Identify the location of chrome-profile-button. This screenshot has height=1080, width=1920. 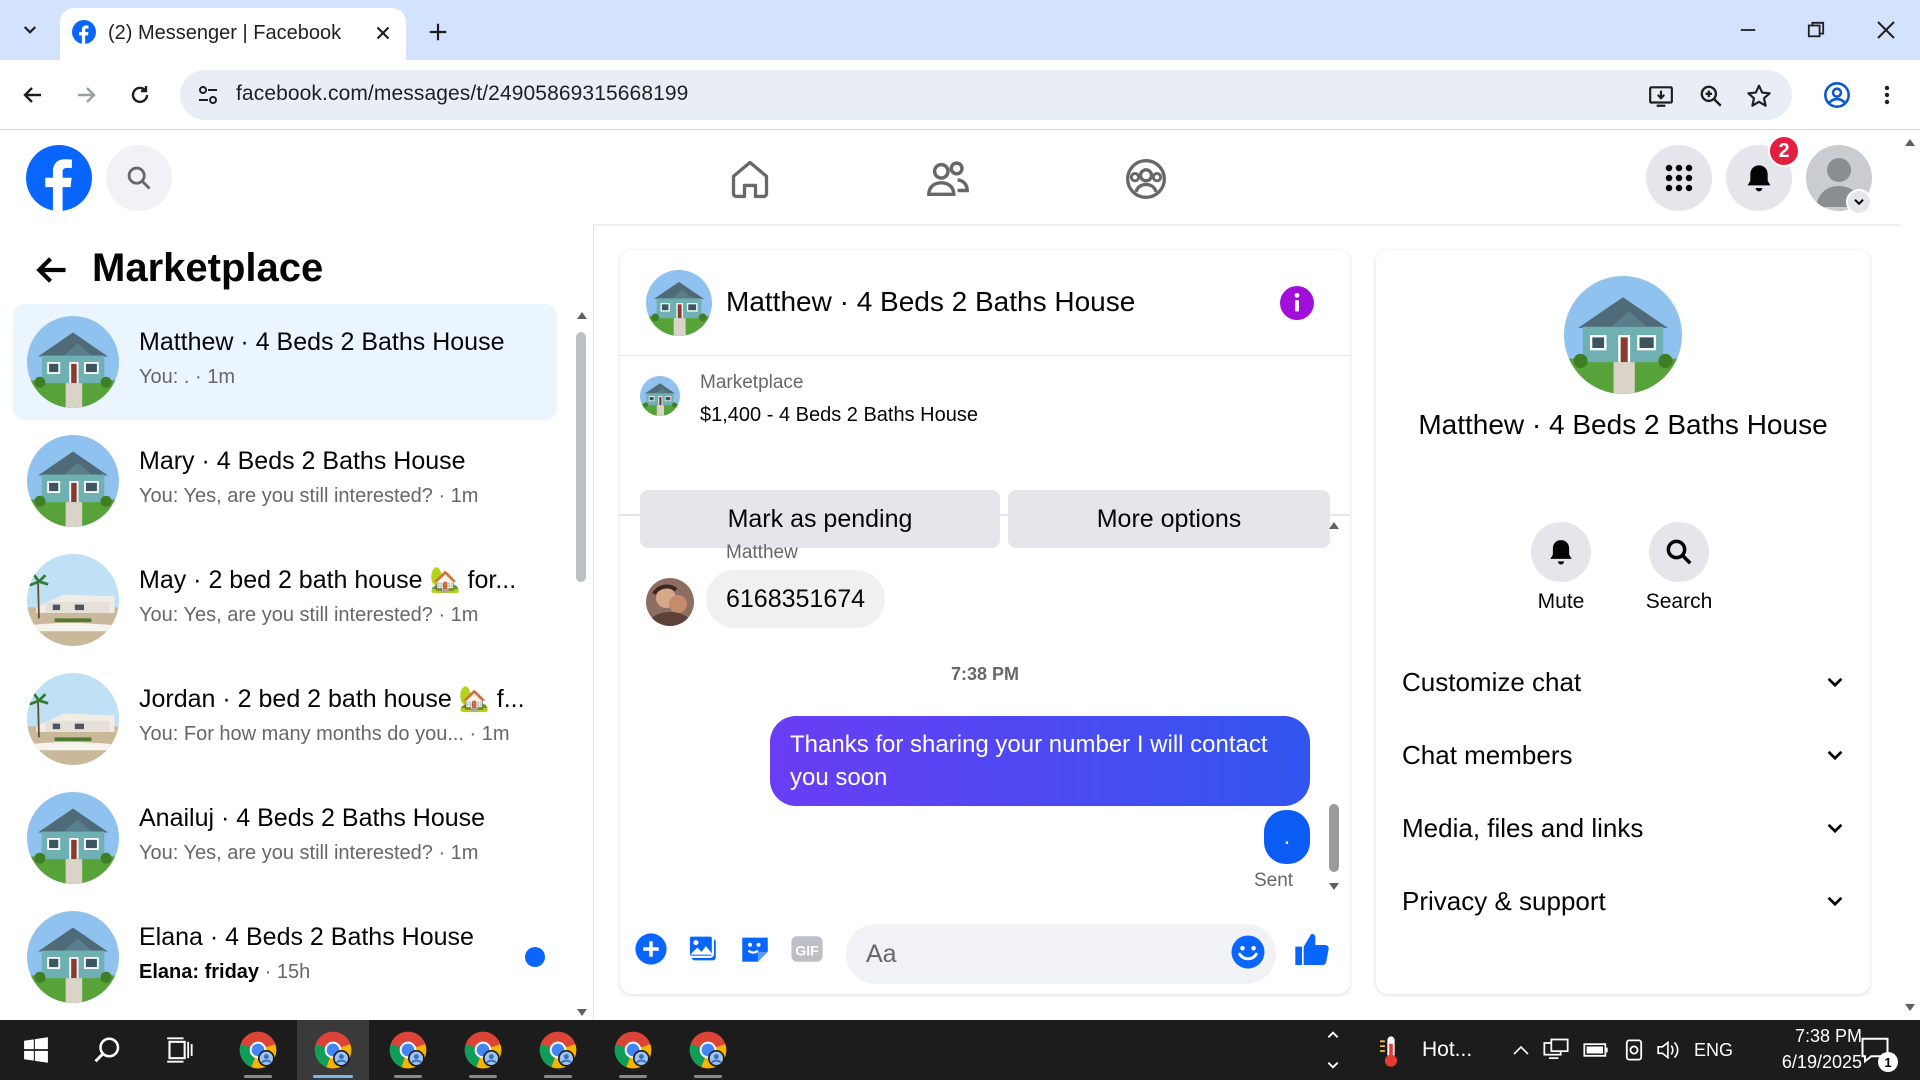
(1837, 95).